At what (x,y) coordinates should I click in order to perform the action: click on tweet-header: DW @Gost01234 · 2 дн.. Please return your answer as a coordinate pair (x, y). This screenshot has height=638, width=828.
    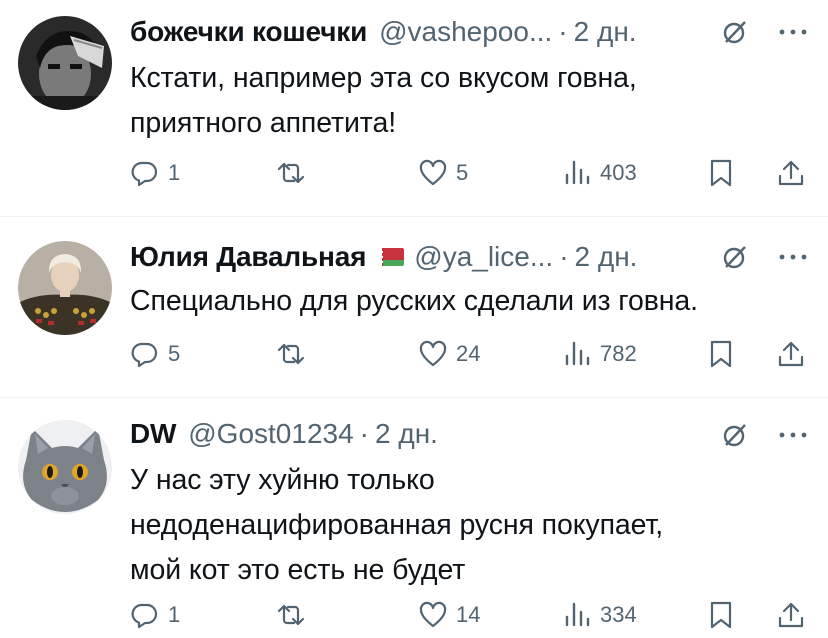
    Looking at the image, I should click on (284, 434).